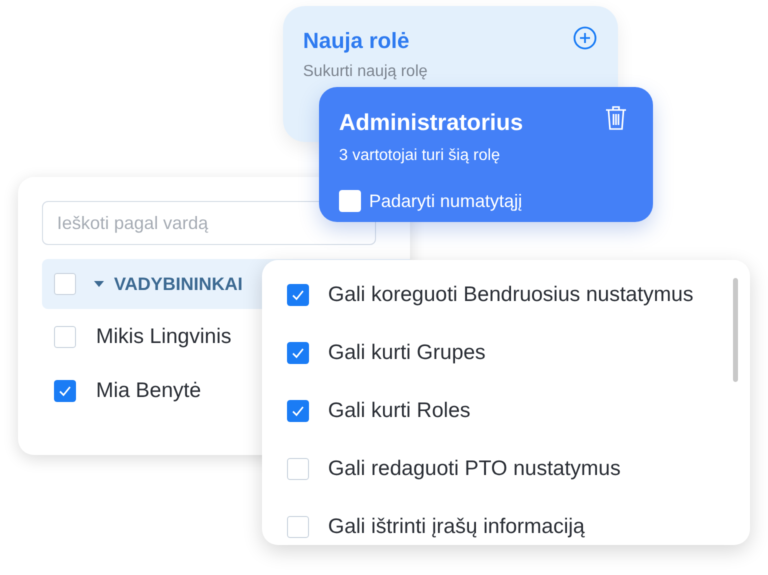 The image size is (768, 575). Describe the element at coordinates (420, 156) in the screenshot. I see `card-subtitle: 3 vartotojai turi šią rolę` at that location.